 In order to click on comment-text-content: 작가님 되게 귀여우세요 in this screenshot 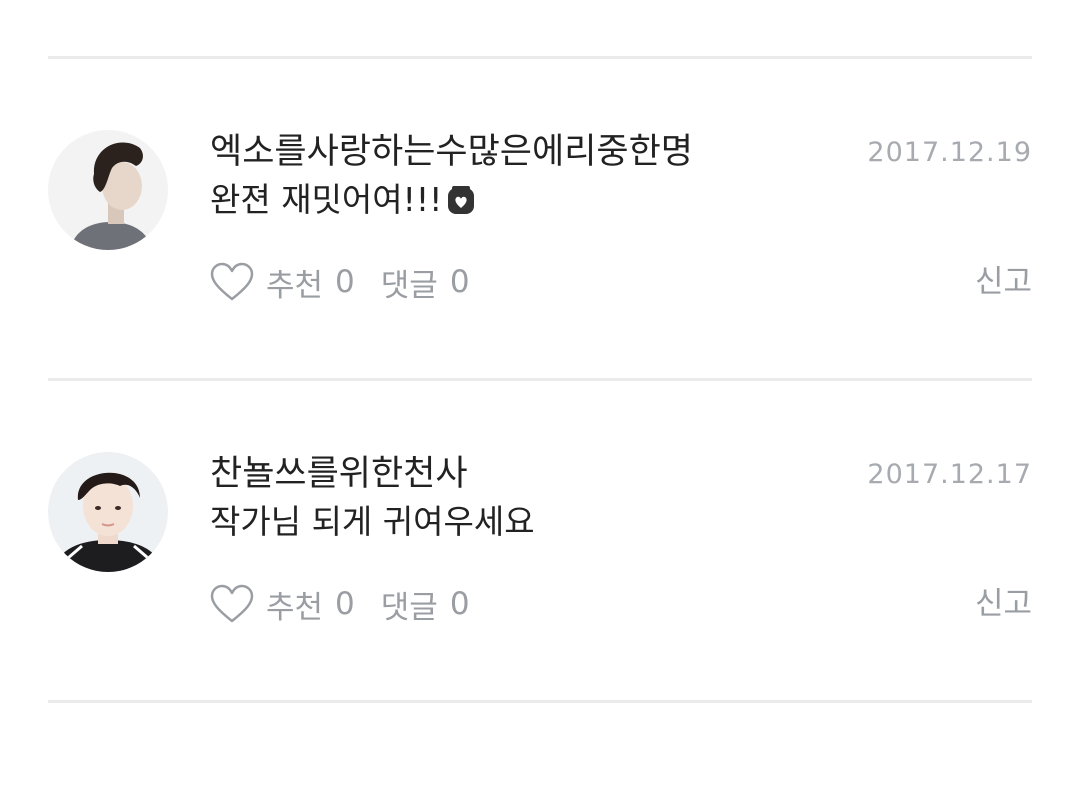, I will do `click(372, 521)`.